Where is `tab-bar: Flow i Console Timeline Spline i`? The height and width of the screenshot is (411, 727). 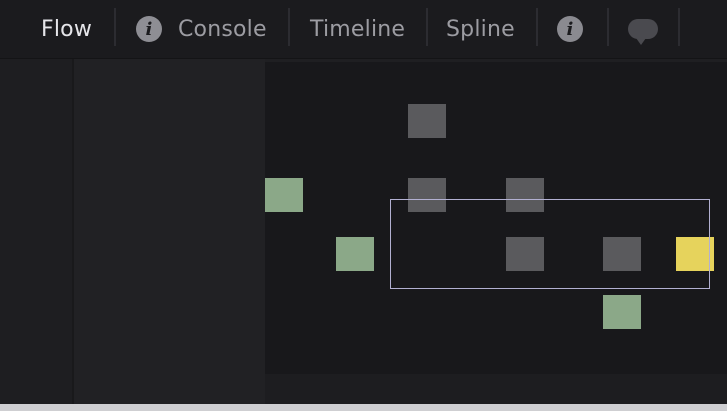
tab-bar: Flow i Console Timeline Spline i is located at coordinates (363, 29).